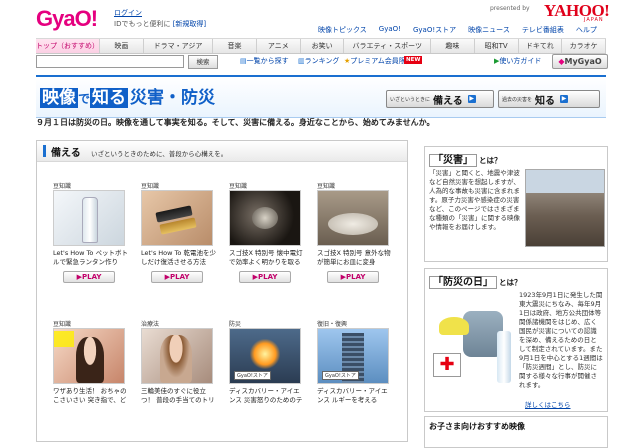 The width and height of the screenshot is (640, 448). What do you see at coordinates (179, 396) in the screenshot?
I see `card-title: 三輪美佳のすぐに役立つ！ 普段の手当てのトリ必要はけがや改善方法` at bounding box center [179, 396].